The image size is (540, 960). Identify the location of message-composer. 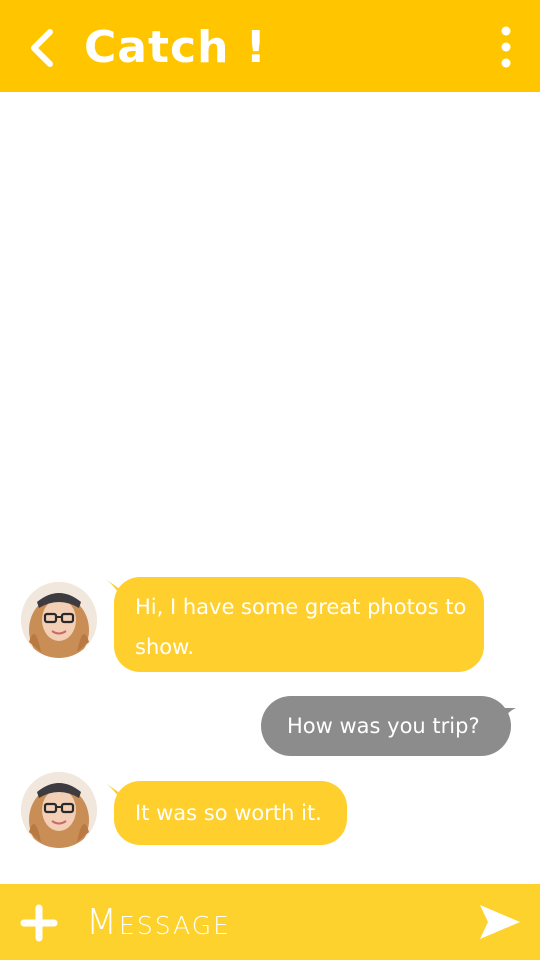
(270, 922).